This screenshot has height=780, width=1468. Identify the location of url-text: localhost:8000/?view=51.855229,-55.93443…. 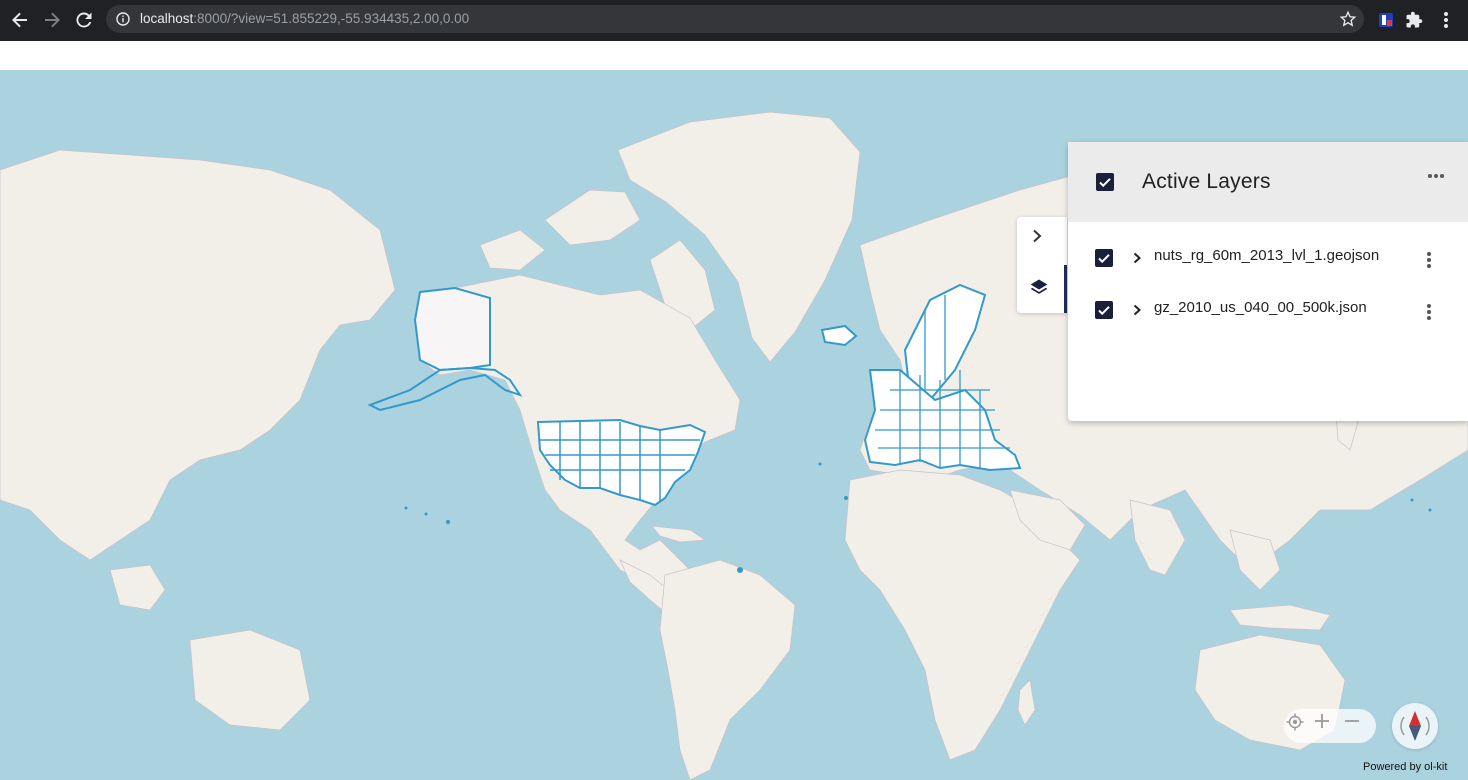
(304, 18).